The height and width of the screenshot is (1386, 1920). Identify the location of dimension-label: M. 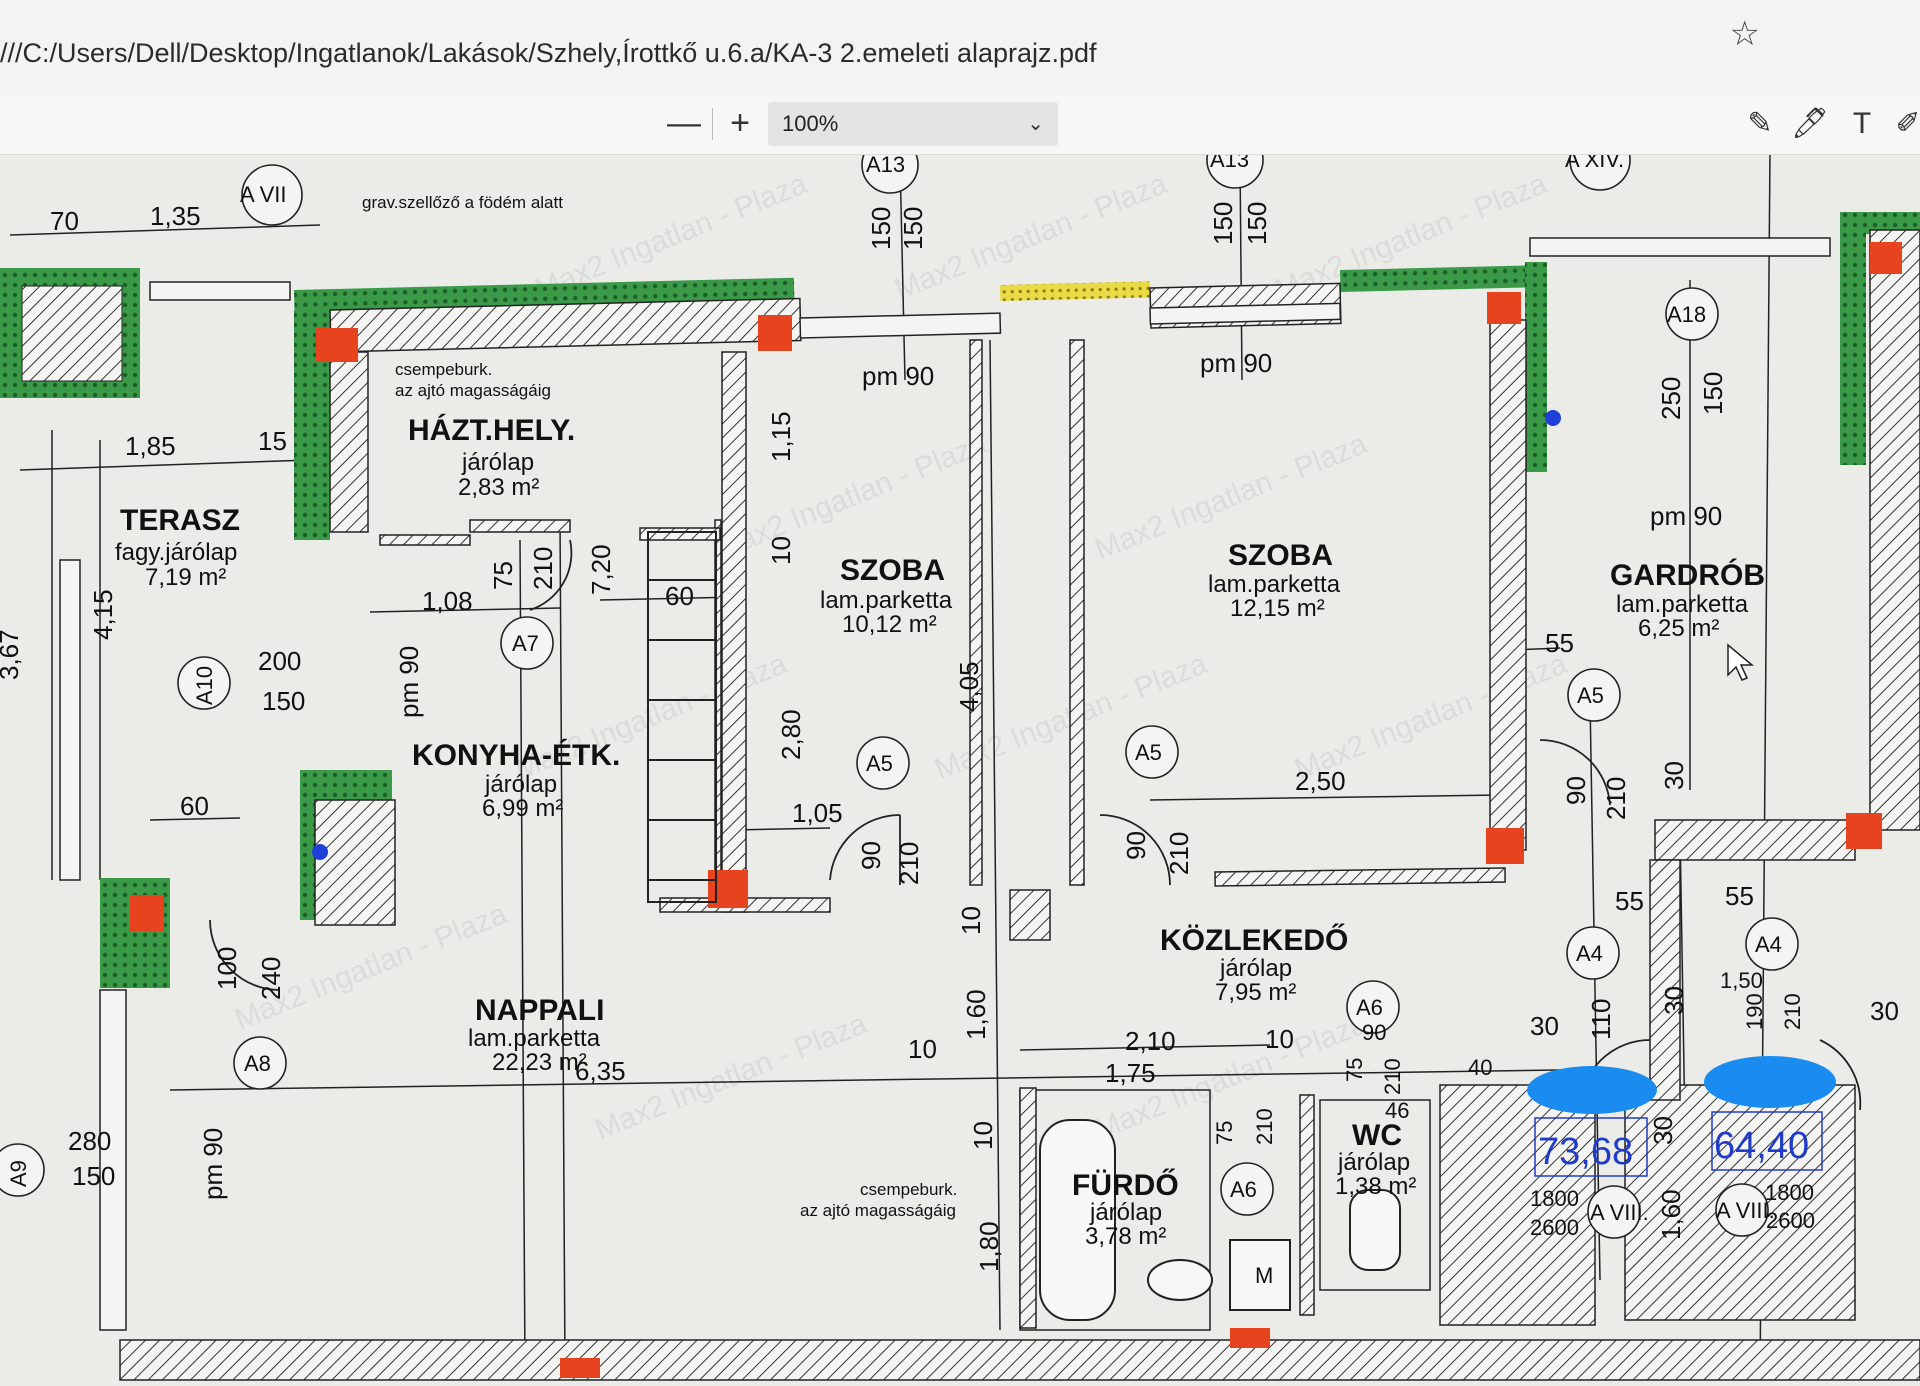
(1264, 1275).